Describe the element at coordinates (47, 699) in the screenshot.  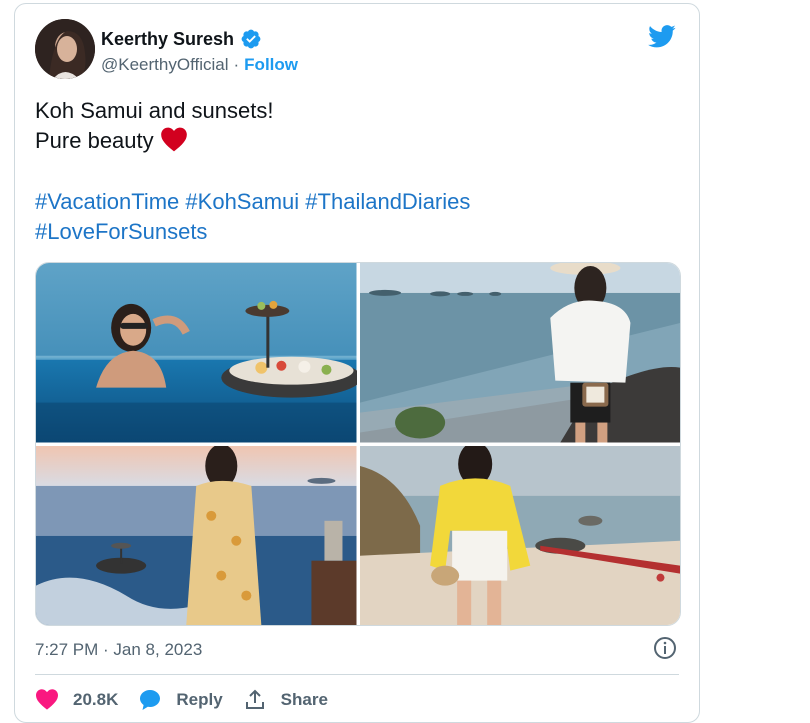
I see `heart-icon` at that location.